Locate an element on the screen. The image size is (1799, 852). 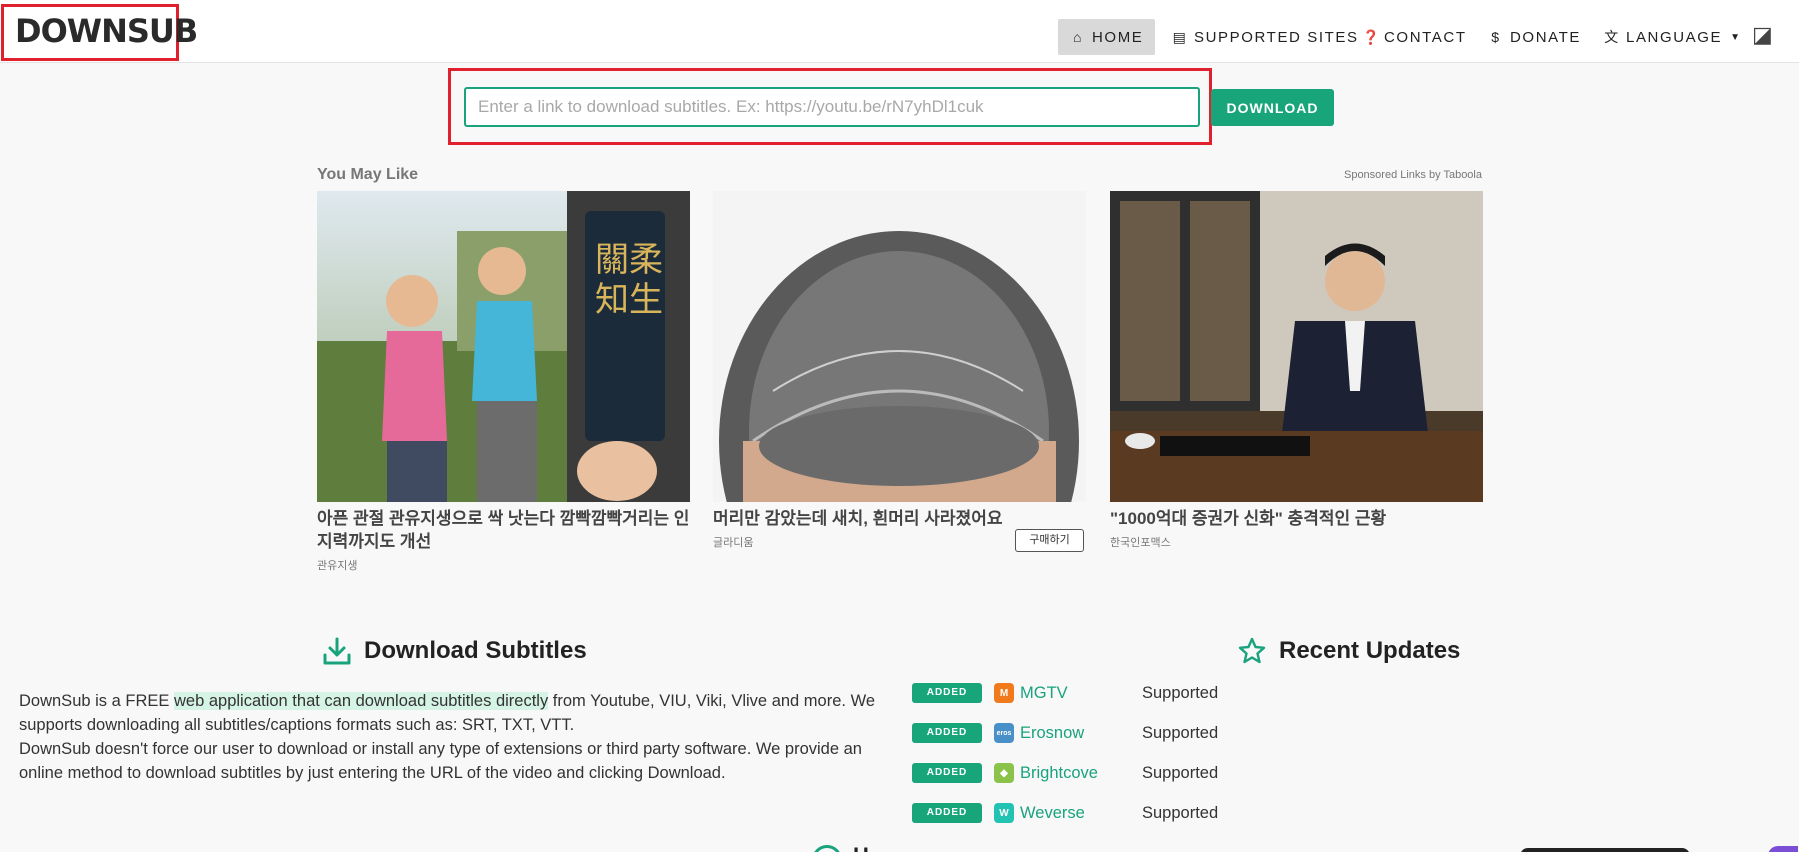
nav-supported-sites-label: SUPPORTED SITES is located at coordinates (1276, 37).